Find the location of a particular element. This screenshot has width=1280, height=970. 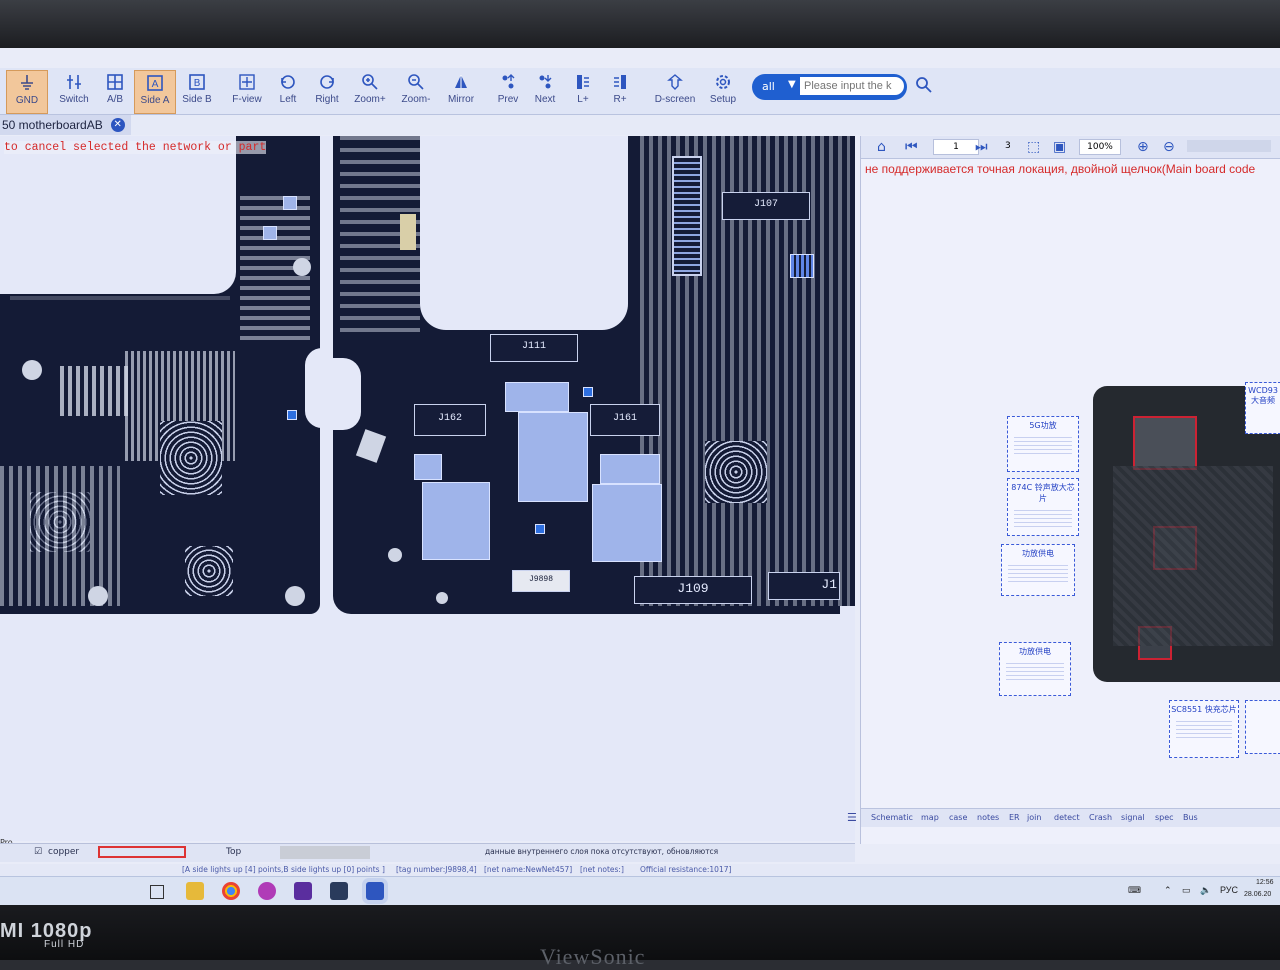

zoom-out-icon: ⊖ is located at coordinates (1169, 147).